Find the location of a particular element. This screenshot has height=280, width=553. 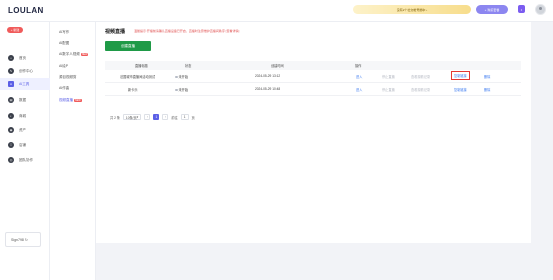

subnav-item-video-cut: 源目视频剪 is located at coordinates (68, 77).